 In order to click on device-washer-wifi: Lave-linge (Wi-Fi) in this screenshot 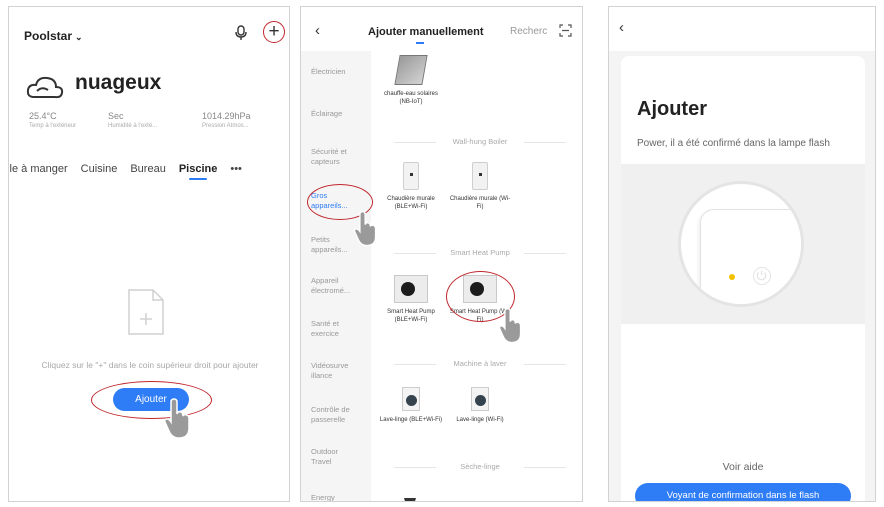, I will do `click(480, 405)`.